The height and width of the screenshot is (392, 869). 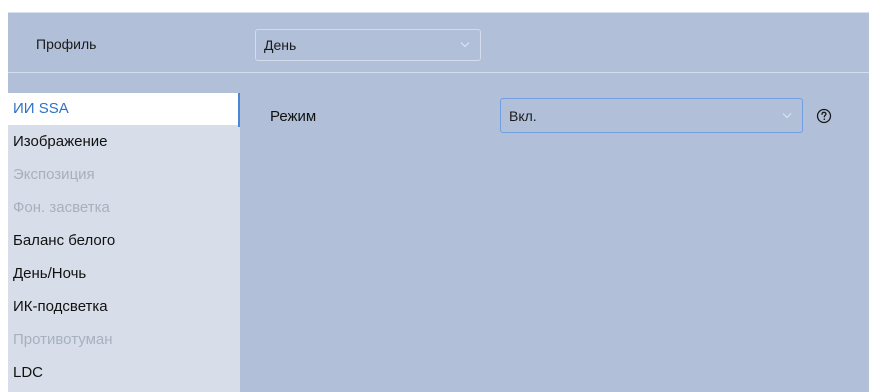 I want to click on sidebar-item-defog: Противотуман, so click(x=124, y=340).